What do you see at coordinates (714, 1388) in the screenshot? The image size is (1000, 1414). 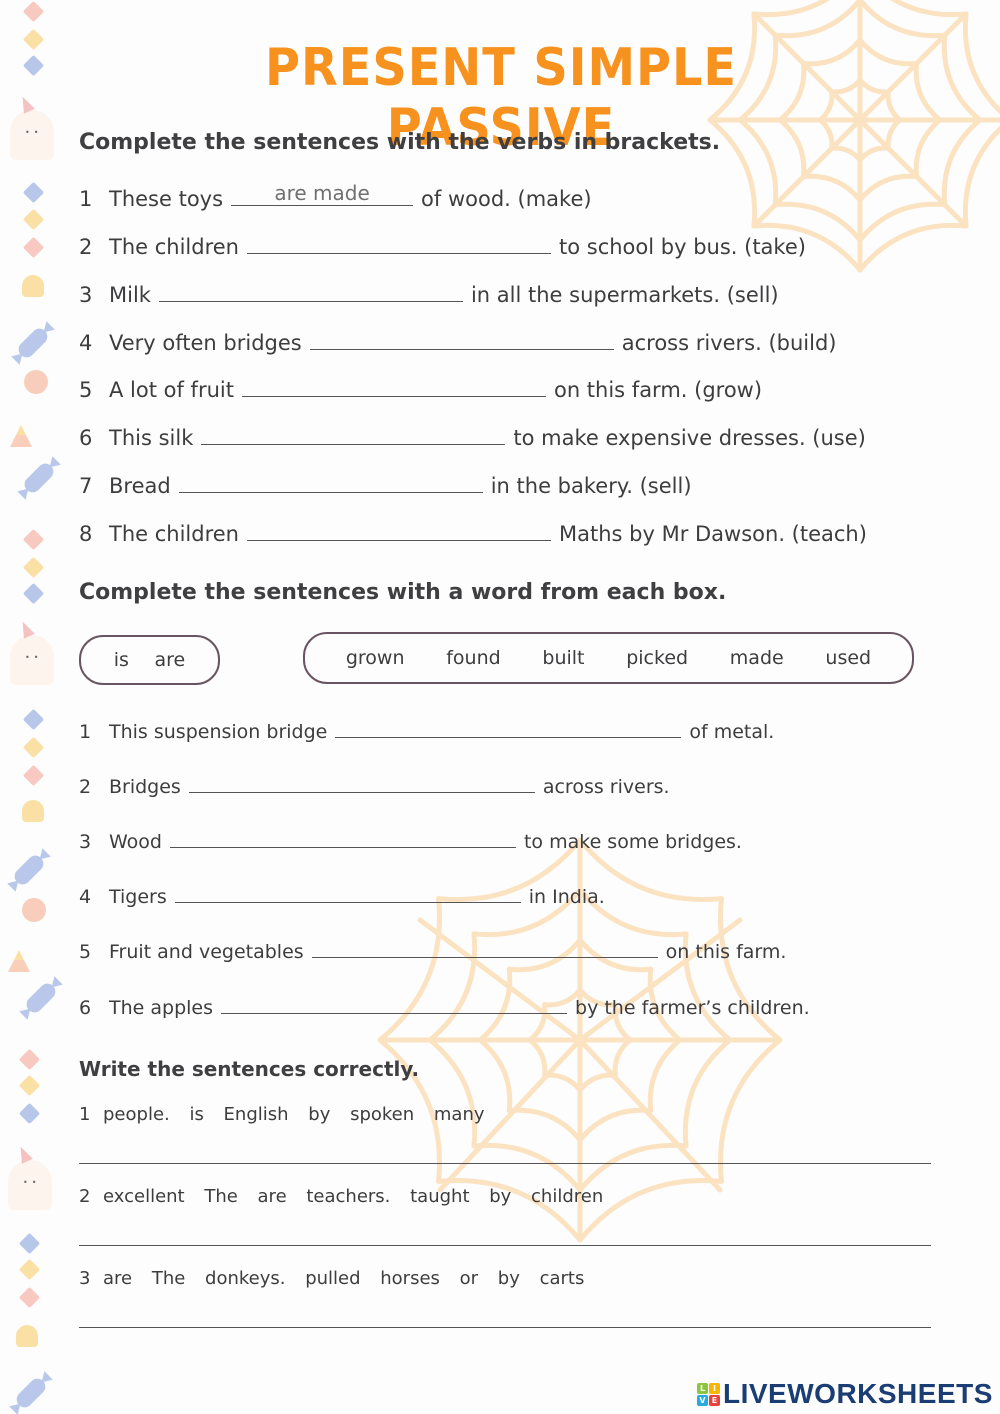 I see `logo-square: I` at bounding box center [714, 1388].